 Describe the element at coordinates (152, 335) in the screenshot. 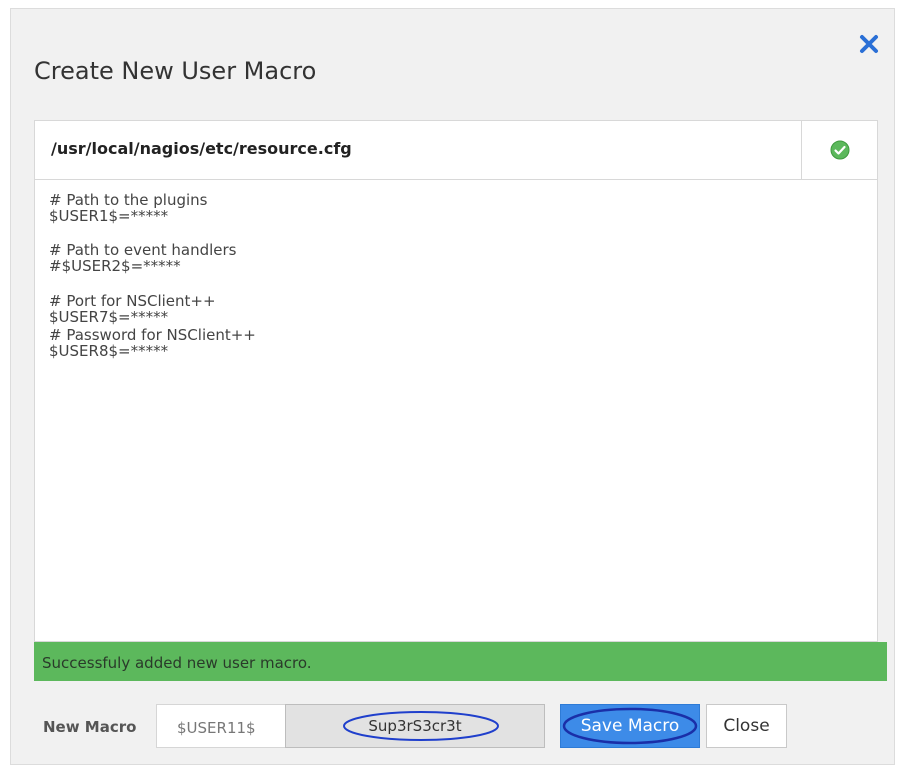

I see `editor-line: # Password for NSClient++` at that location.